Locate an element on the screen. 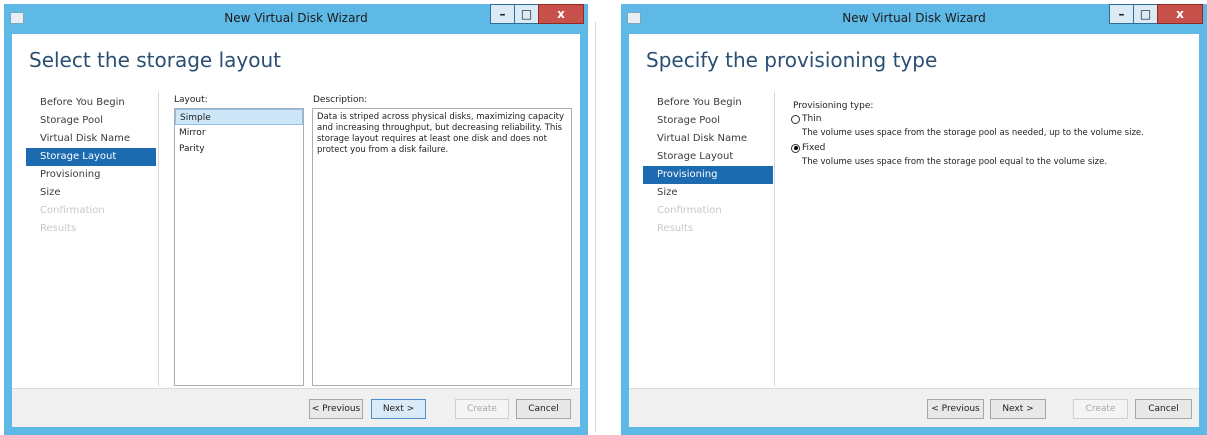 The image size is (1207, 435). list-item-mirror: Mirror is located at coordinates (239, 133).